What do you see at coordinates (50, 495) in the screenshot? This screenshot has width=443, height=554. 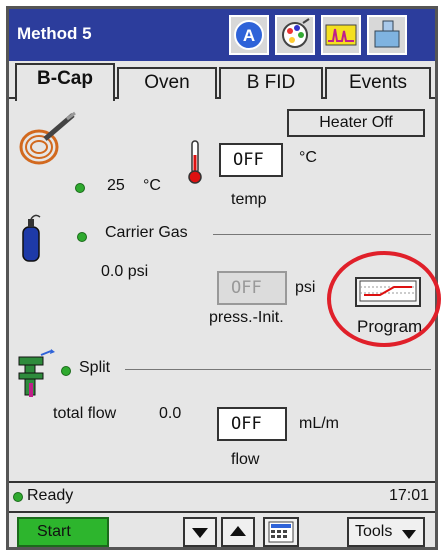 I see `status-text: Ready` at bounding box center [50, 495].